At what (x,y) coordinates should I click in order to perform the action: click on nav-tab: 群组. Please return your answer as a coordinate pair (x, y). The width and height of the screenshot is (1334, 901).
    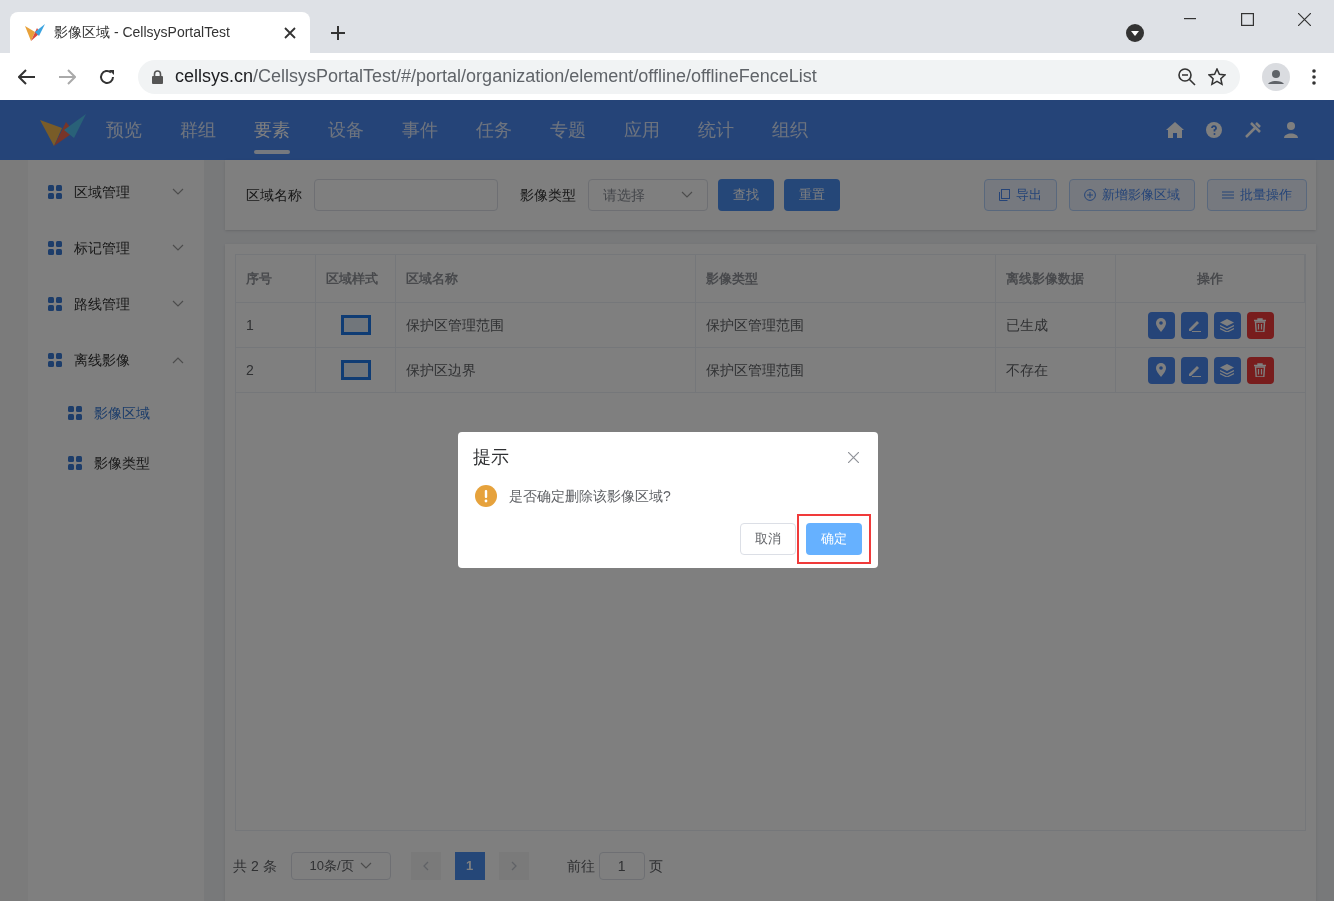
    Looking at the image, I should click on (198, 130).